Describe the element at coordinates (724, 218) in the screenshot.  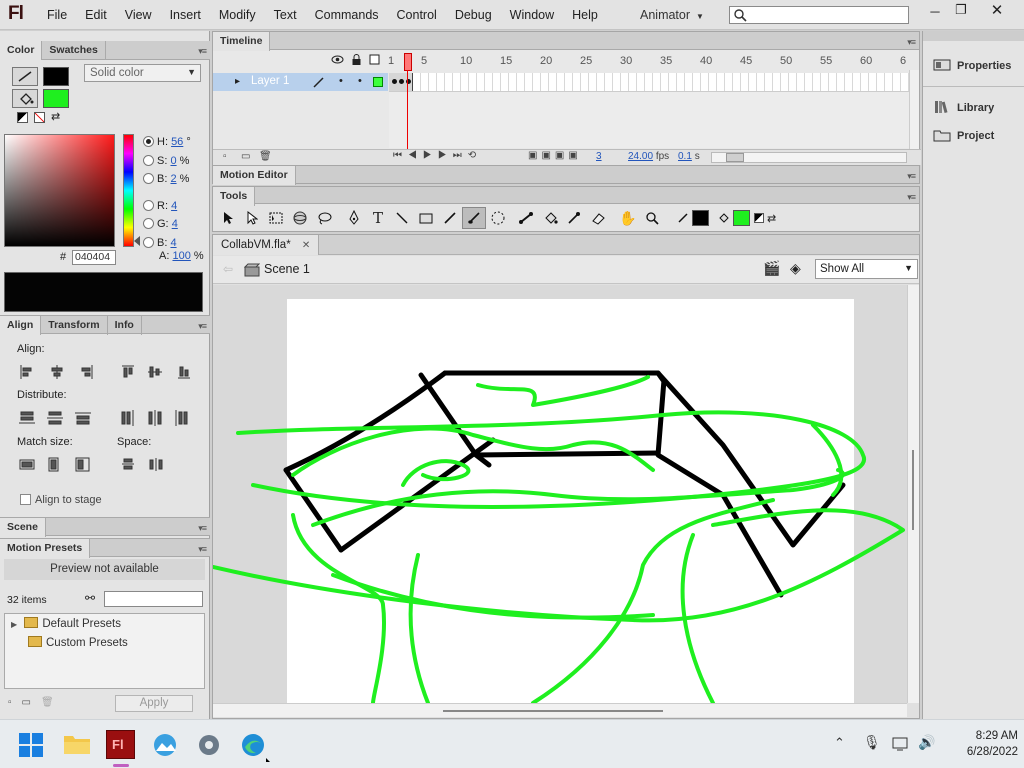
I see `fill-color-tool` at that location.